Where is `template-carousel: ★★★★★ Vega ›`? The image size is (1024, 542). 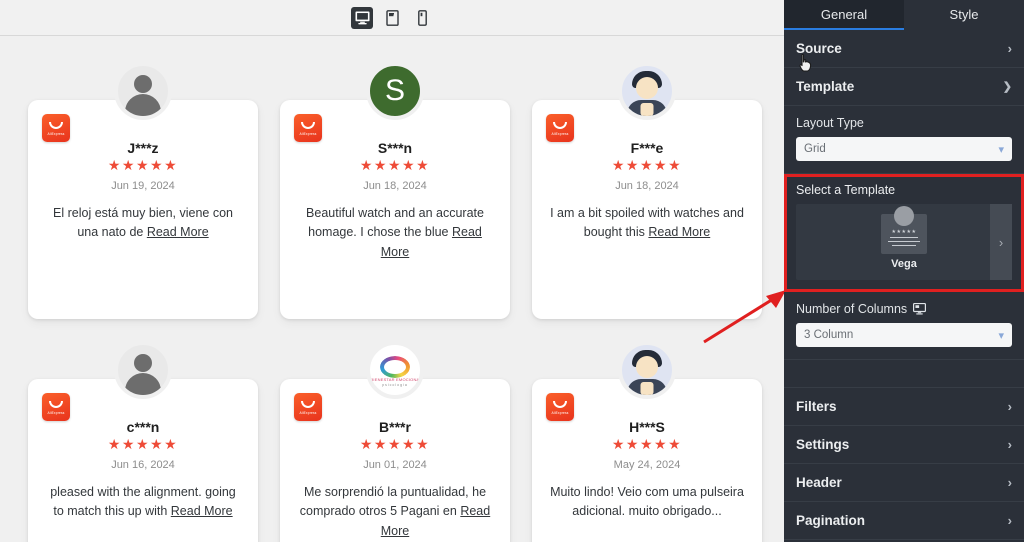 template-carousel: ★★★★★ Vega › is located at coordinates (904, 242).